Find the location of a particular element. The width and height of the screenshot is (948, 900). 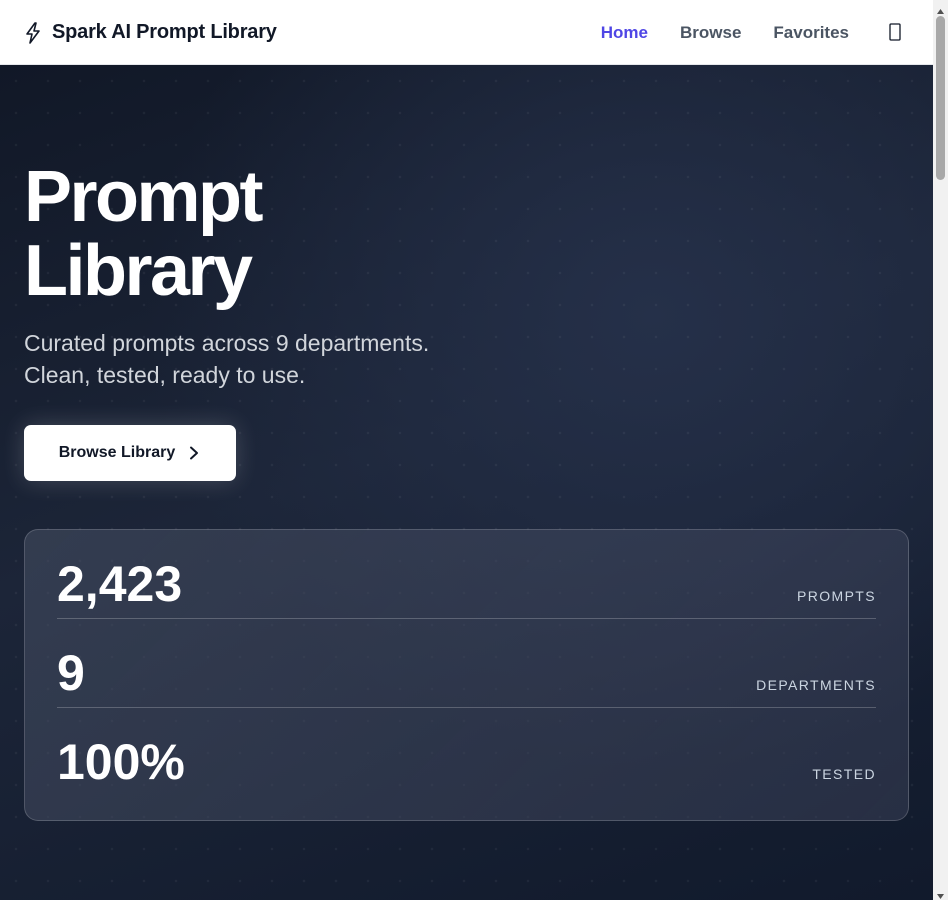

stat-label: DEPARTMENTS is located at coordinates (816, 685).